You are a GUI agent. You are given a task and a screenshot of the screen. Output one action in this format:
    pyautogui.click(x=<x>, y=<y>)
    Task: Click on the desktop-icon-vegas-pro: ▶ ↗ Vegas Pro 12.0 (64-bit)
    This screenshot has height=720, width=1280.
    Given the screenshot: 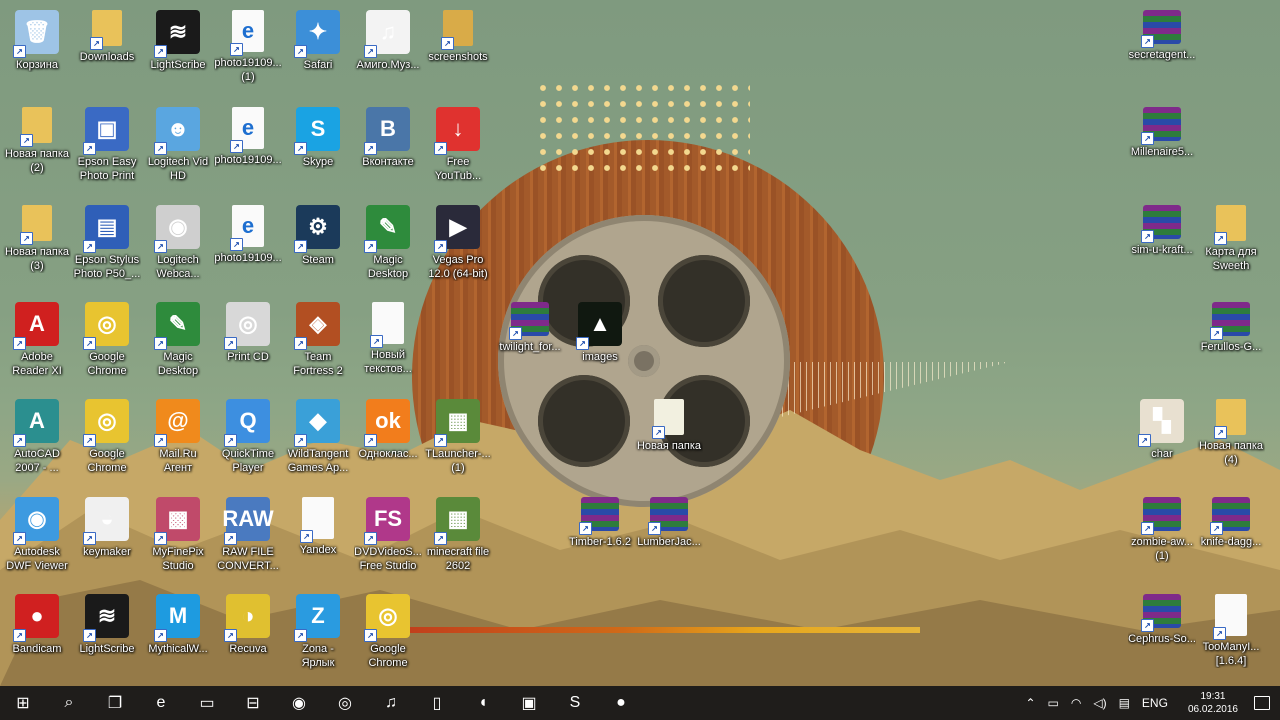 What is the action you would take?
    pyautogui.click(x=458, y=245)
    